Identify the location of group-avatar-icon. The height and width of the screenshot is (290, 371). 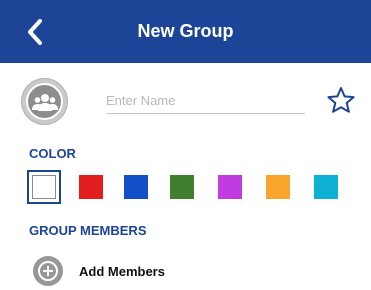
(44, 101).